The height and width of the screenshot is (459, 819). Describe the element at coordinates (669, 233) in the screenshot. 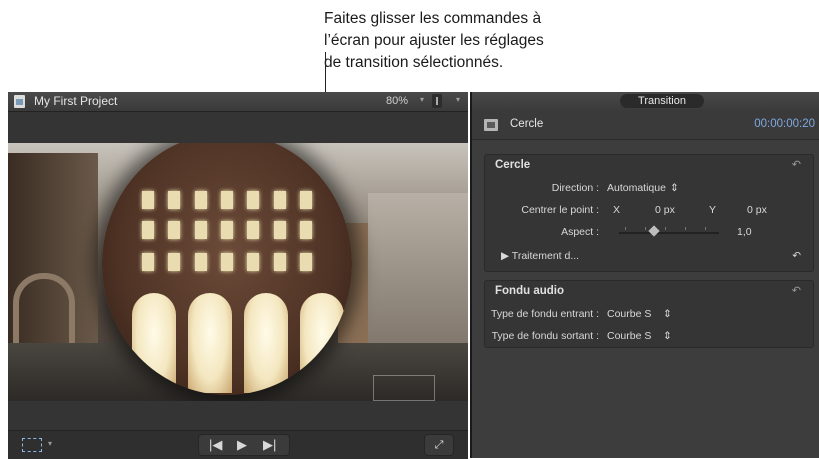

I see `aspect-slider` at that location.